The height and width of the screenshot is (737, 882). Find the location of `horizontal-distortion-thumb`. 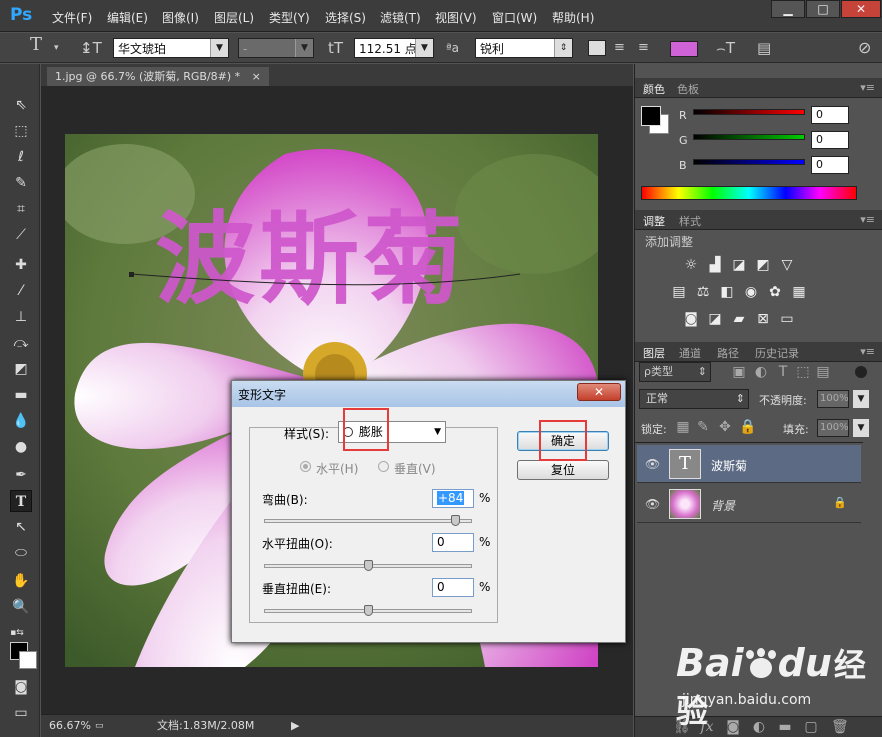

horizontal-distortion-thumb is located at coordinates (368, 565).